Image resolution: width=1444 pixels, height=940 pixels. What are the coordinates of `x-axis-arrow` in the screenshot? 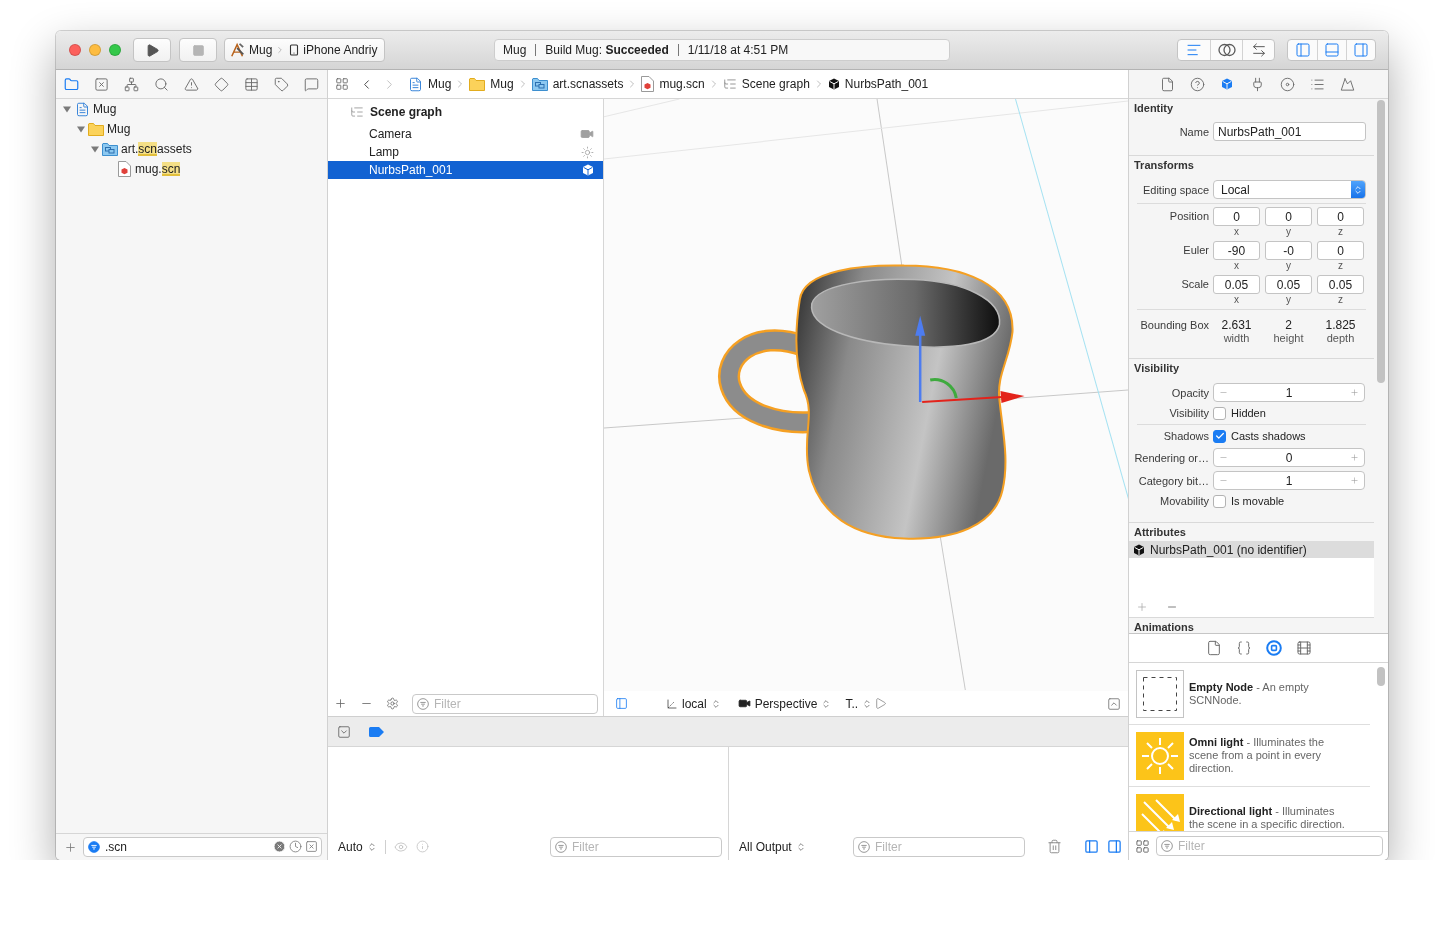 It's located at (973, 397).